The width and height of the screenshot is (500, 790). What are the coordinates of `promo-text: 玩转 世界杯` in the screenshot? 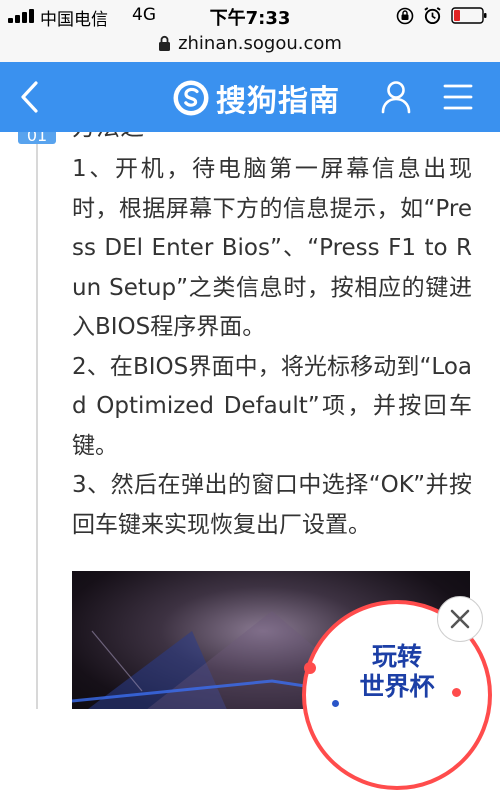 It's located at (397, 672).